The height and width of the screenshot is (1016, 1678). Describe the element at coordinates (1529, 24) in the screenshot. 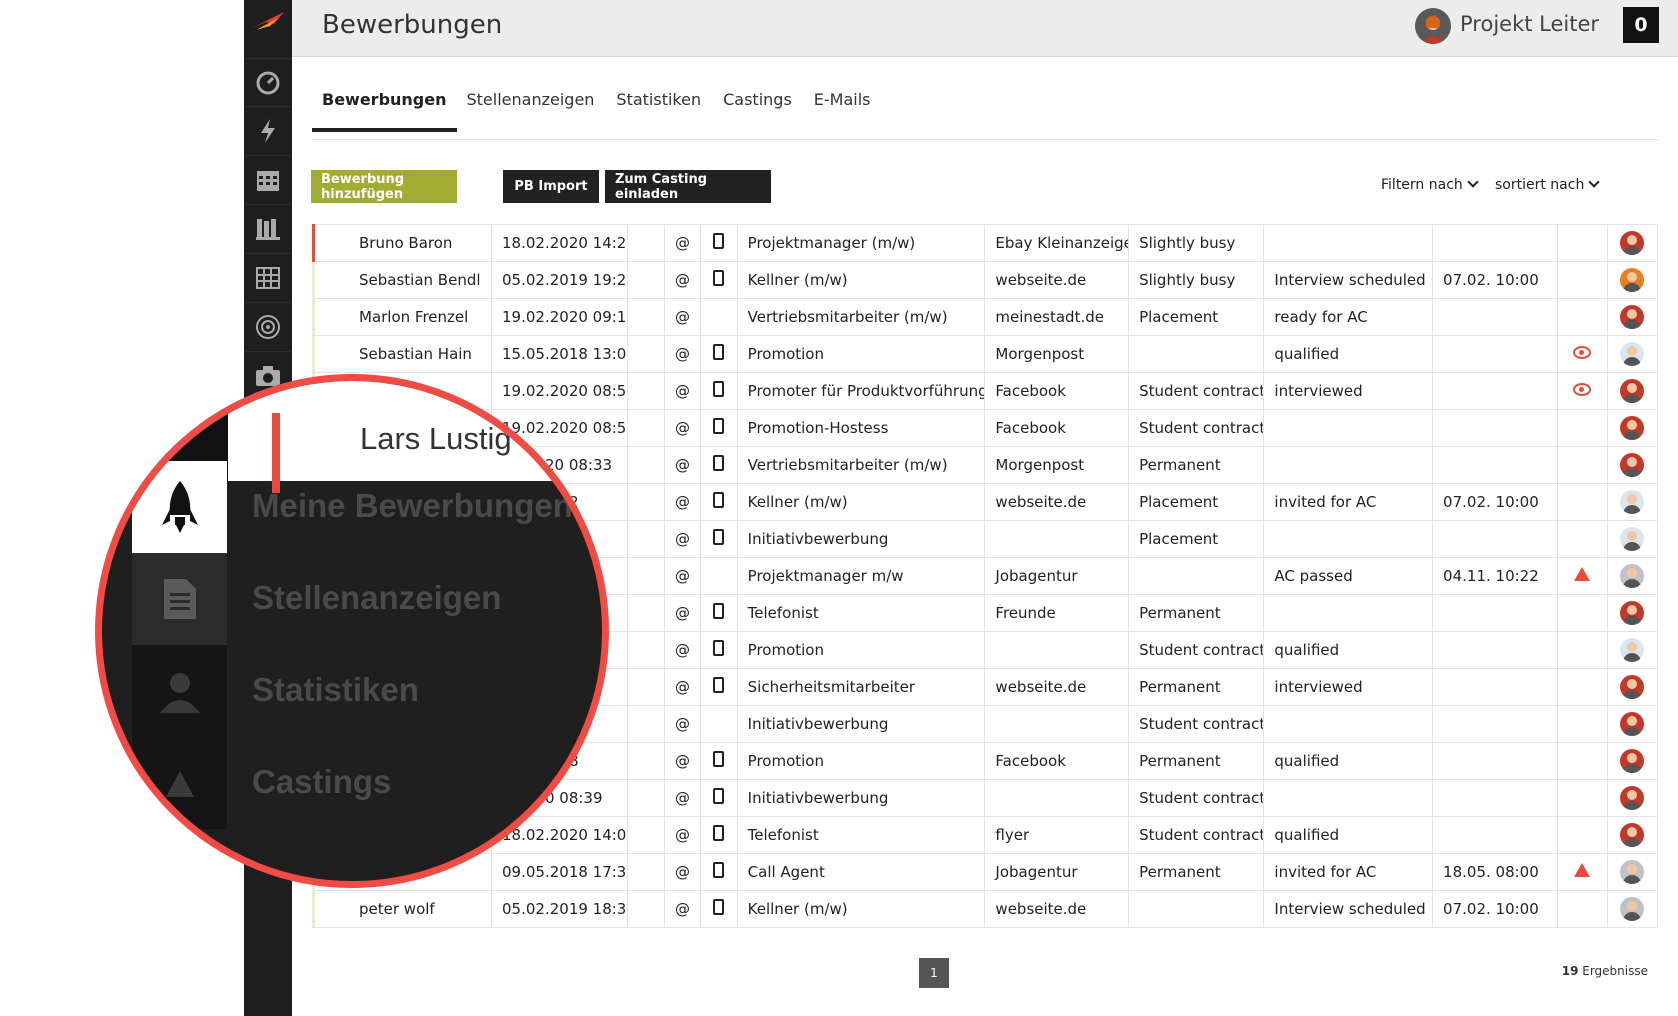

I see `user-name: Projekt Leiter` at that location.